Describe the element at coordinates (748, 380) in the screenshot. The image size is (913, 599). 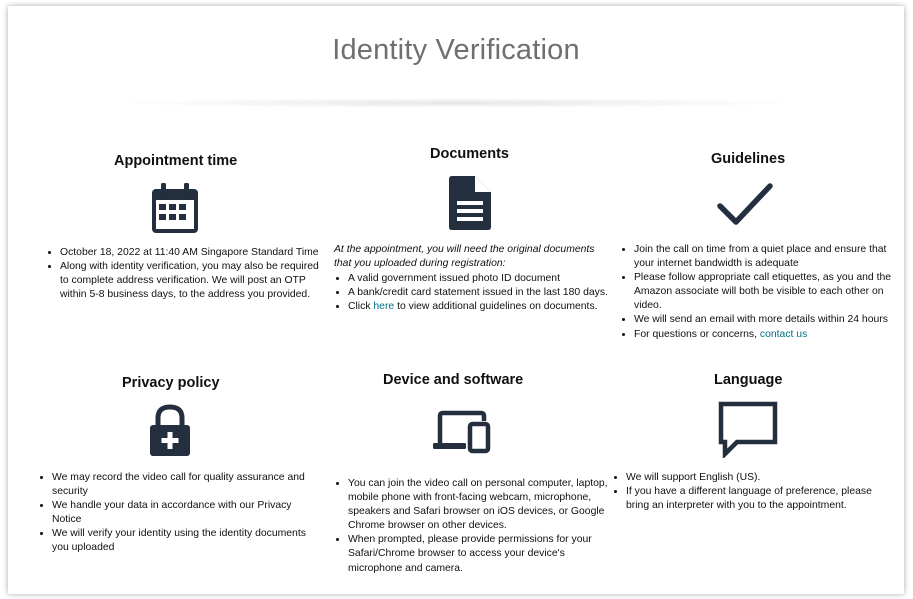
I see `language-title: Language` at that location.